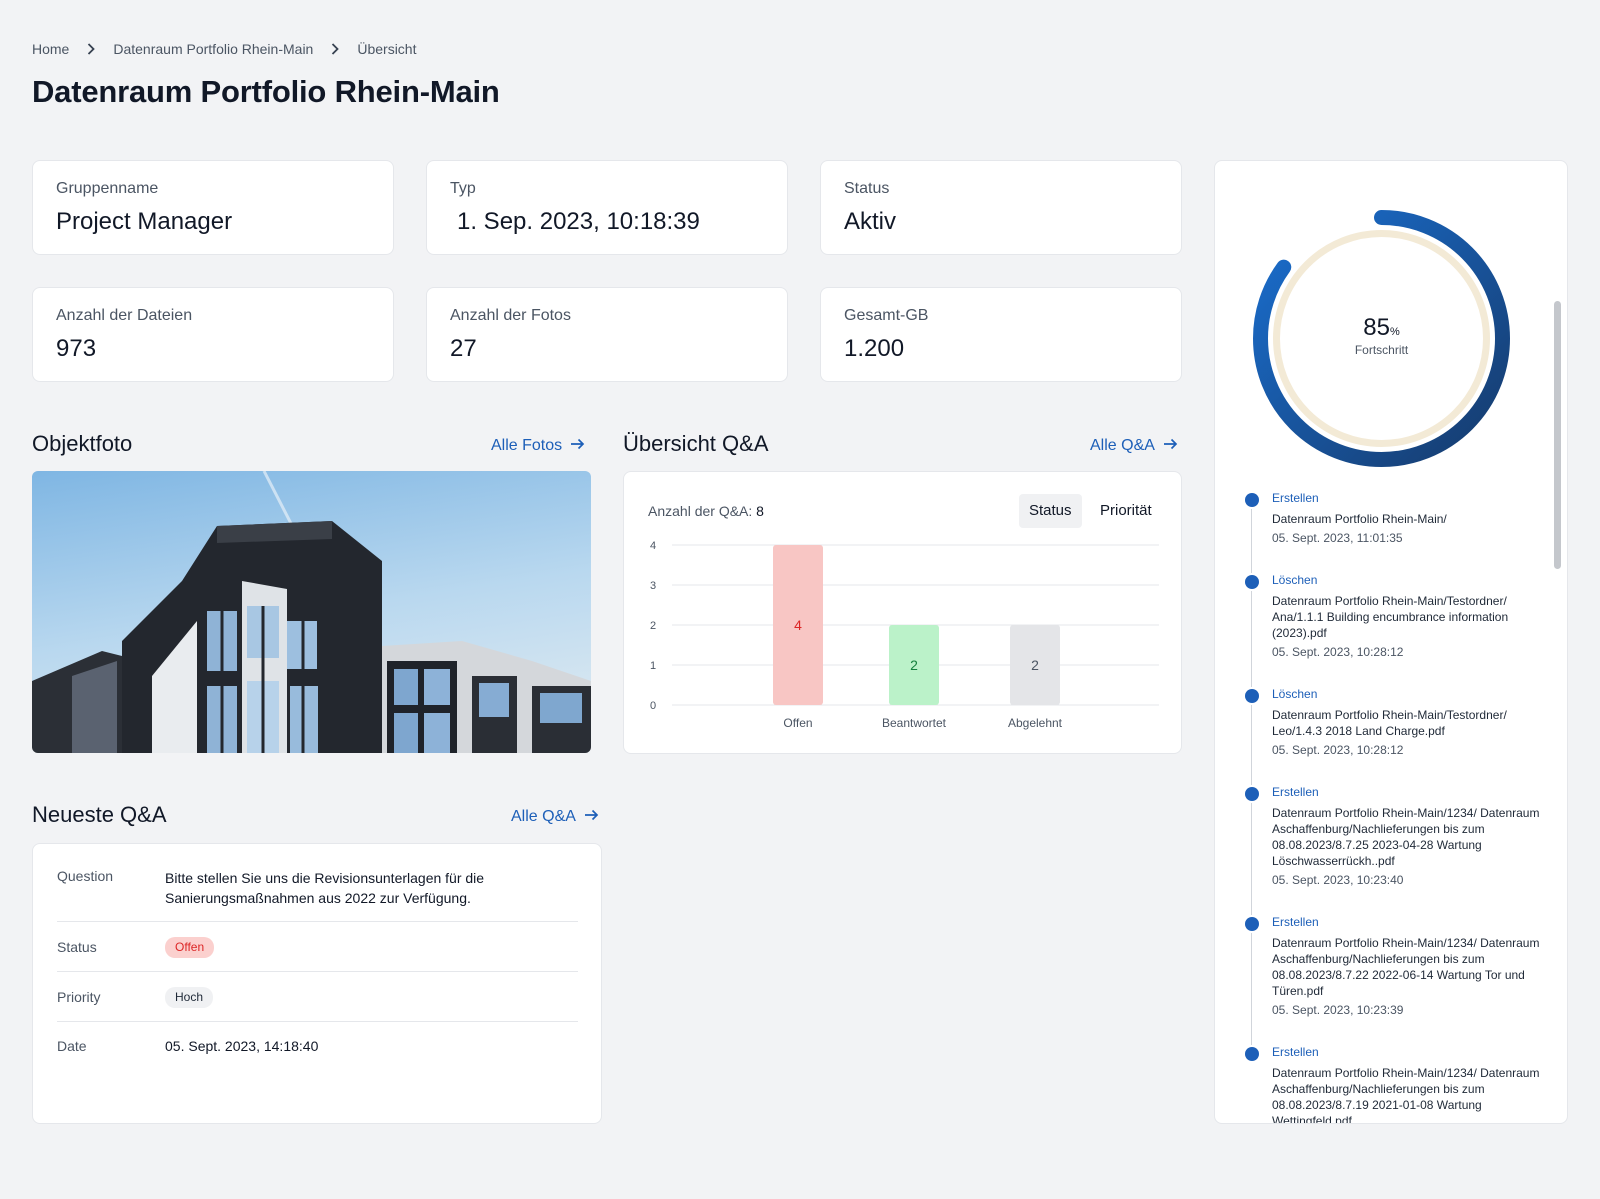  I want to click on all-photos-link: Alle Fotos, so click(538, 446).